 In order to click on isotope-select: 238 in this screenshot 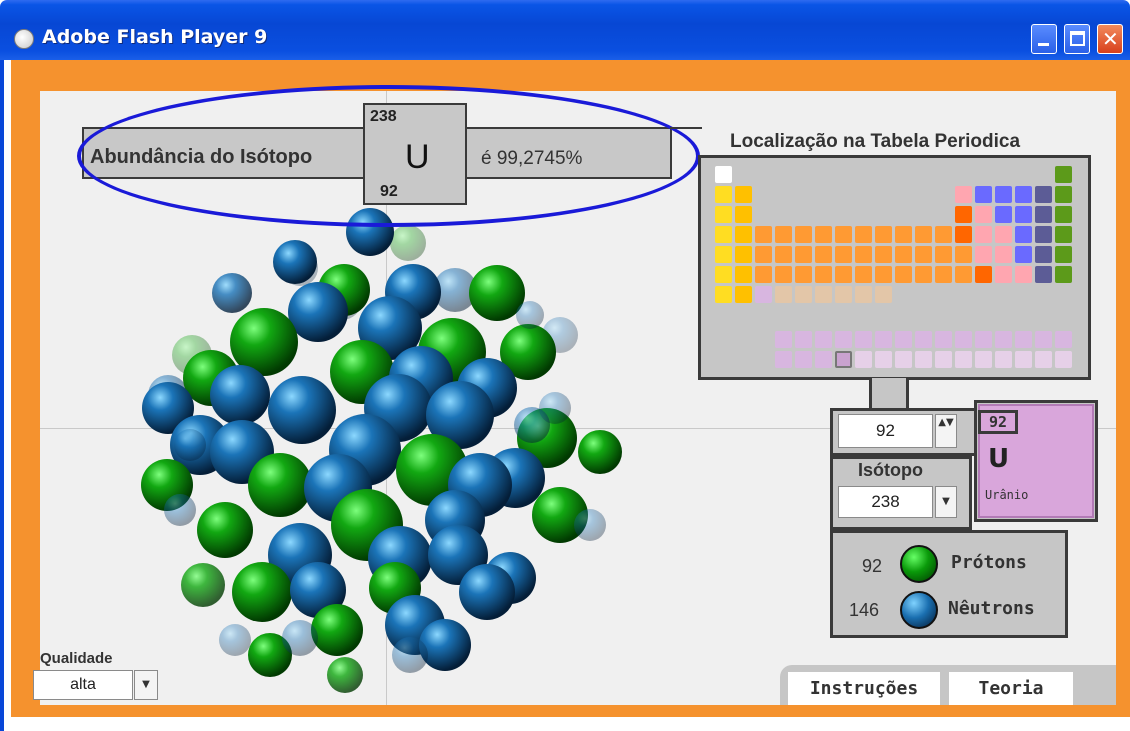, I will do `click(885, 502)`.